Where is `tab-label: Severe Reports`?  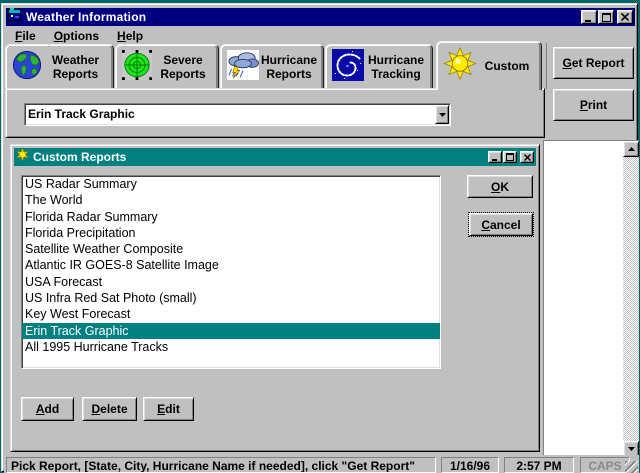 tab-label: Severe Reports is located at coordinates (185, 67).